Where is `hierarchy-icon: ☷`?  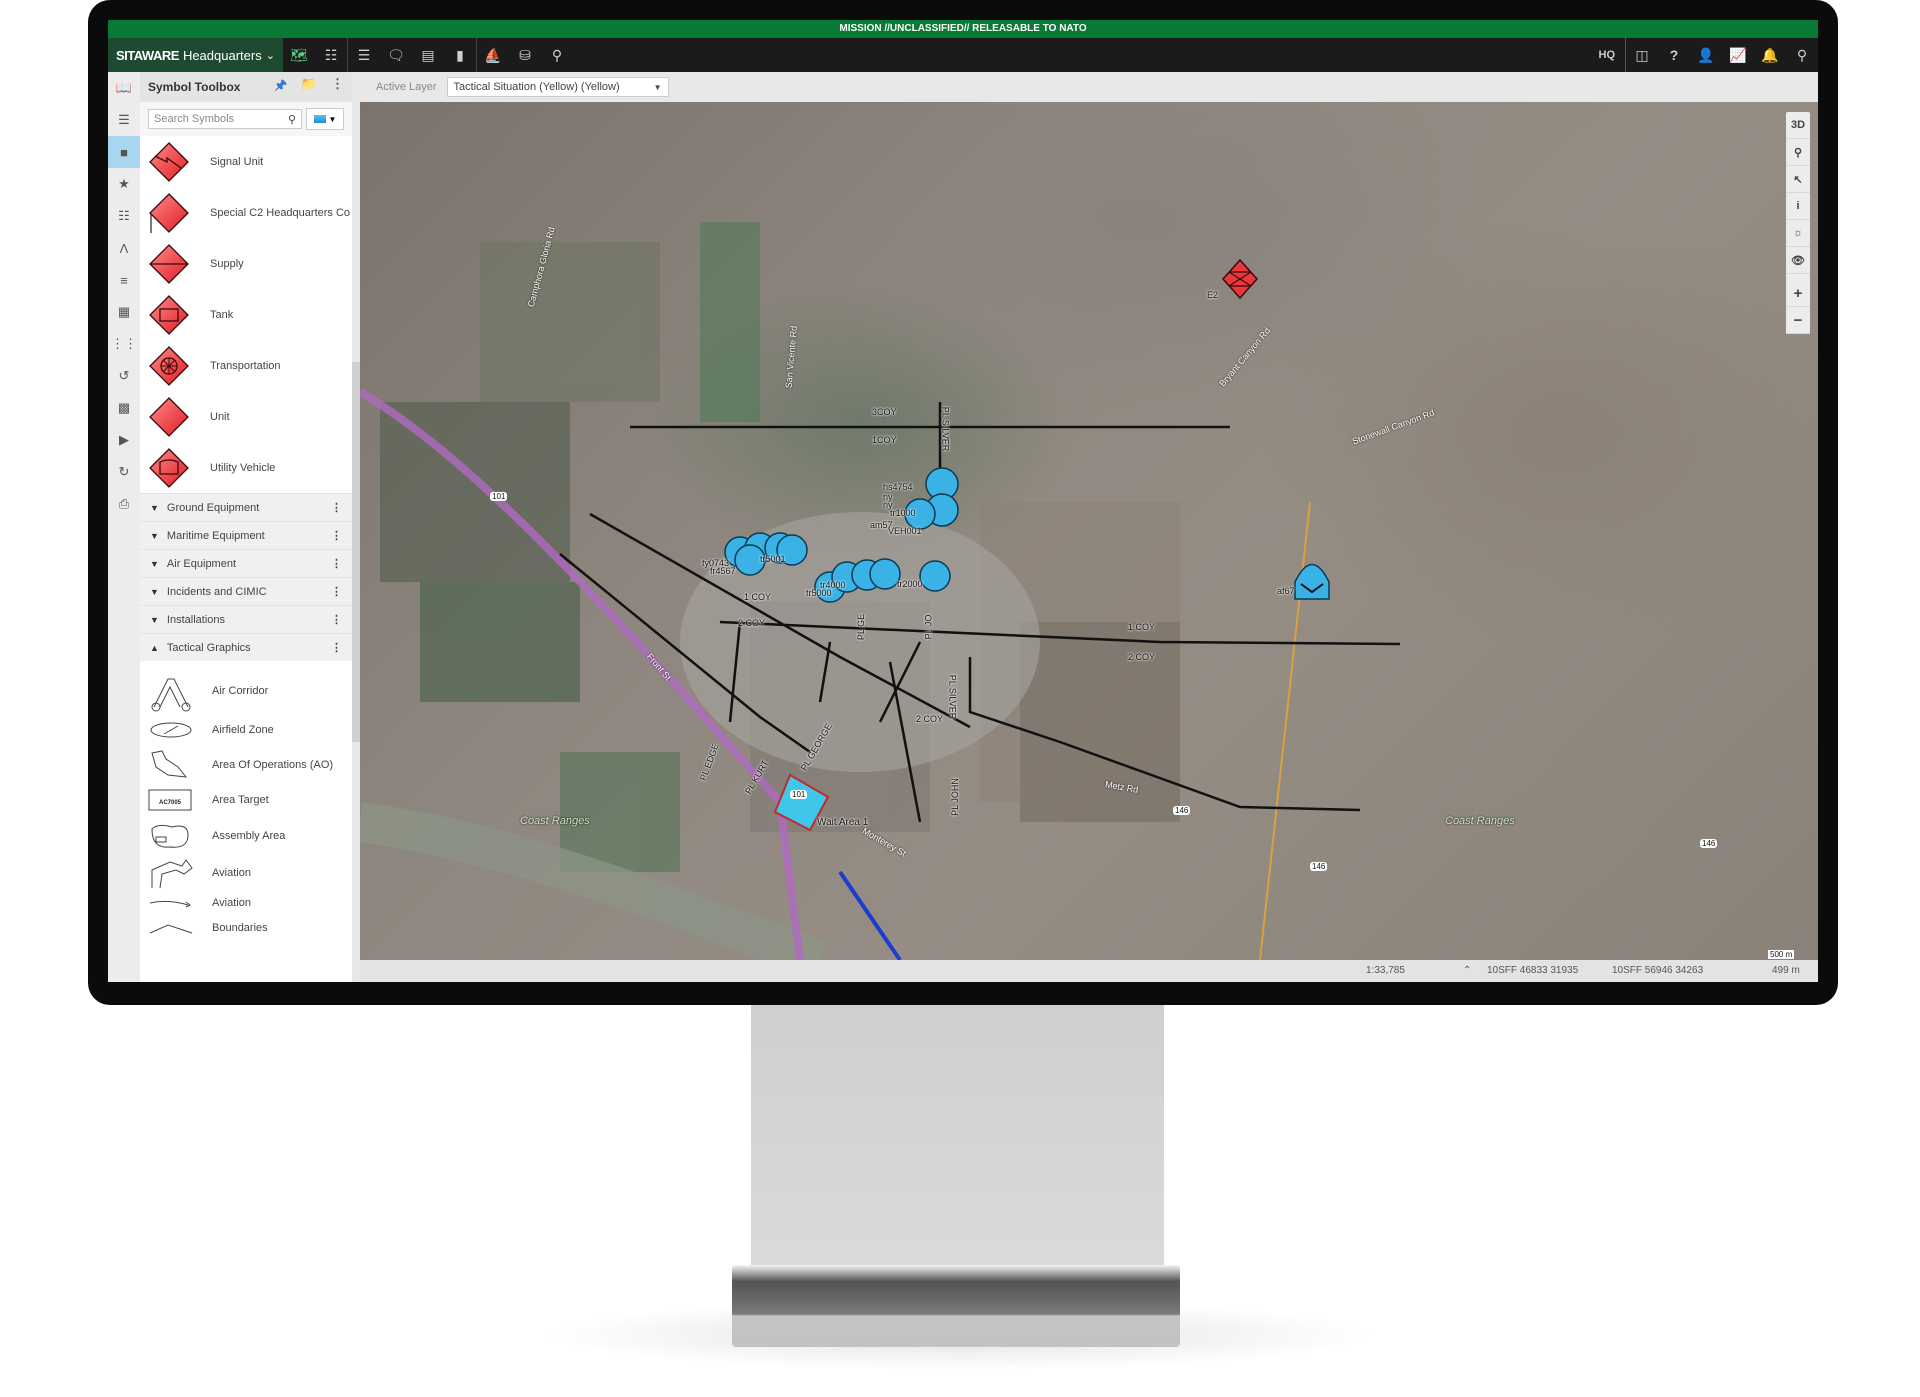
hierarchy-icon: ☷ is located at coordinates (331, 55).